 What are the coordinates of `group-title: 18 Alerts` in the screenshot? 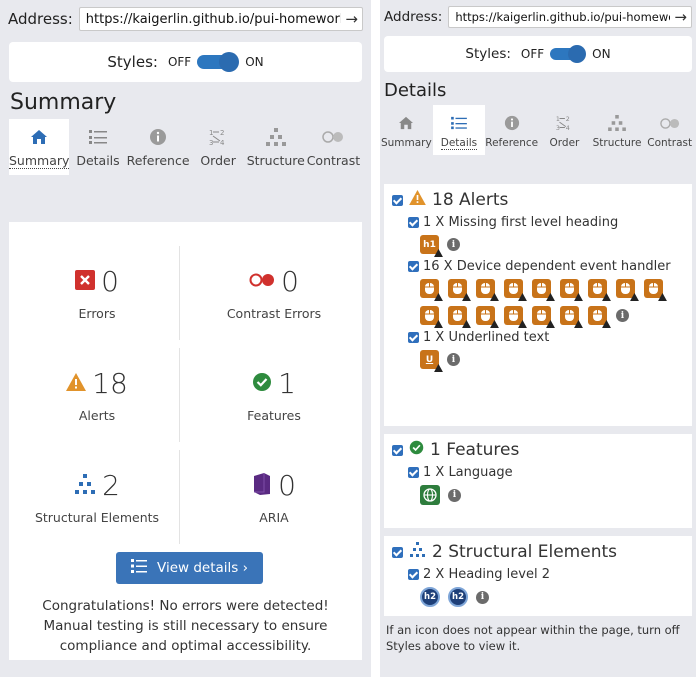 It's located at (538, 200).